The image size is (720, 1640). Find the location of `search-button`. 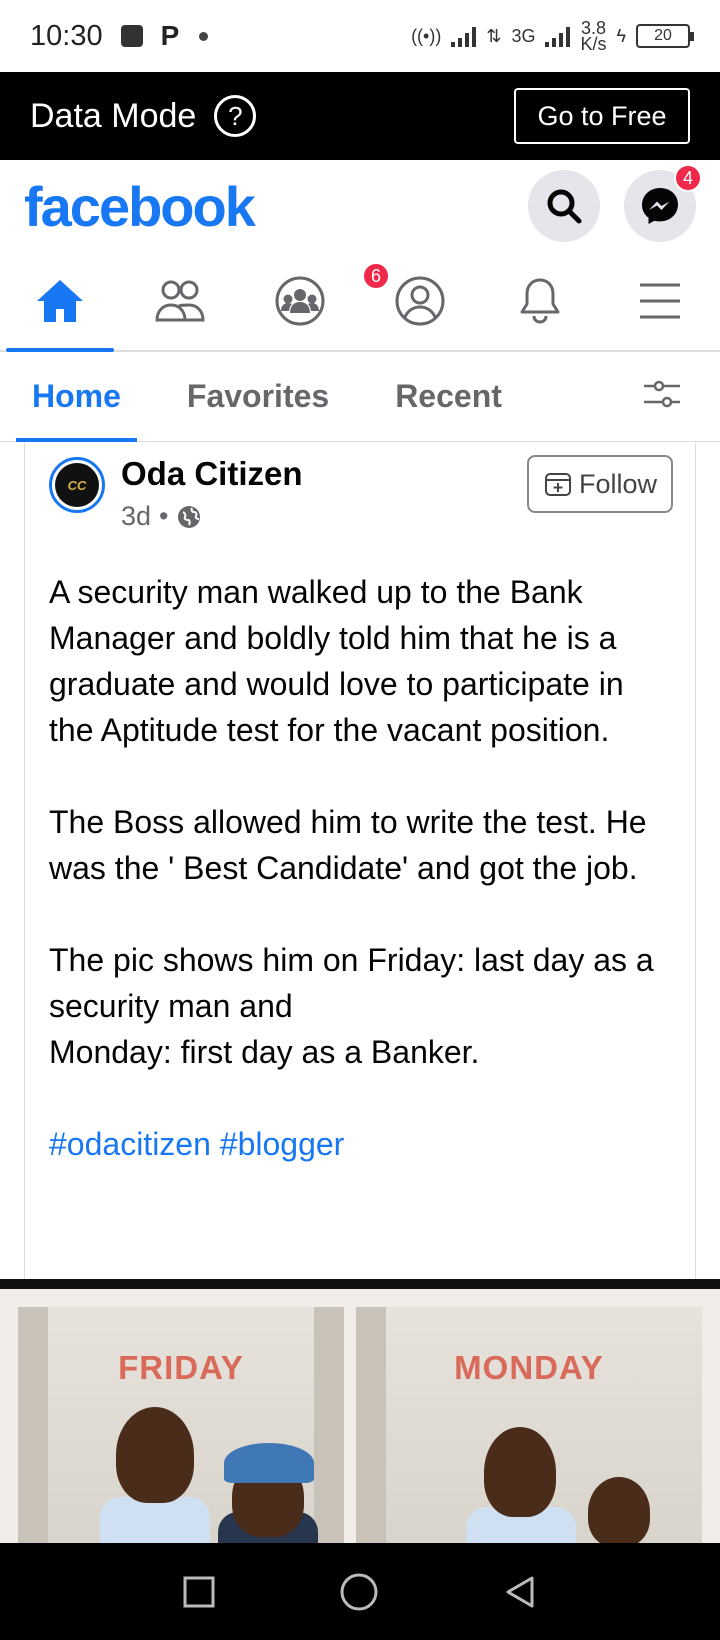

search-button is located at coordinates (564, 206).